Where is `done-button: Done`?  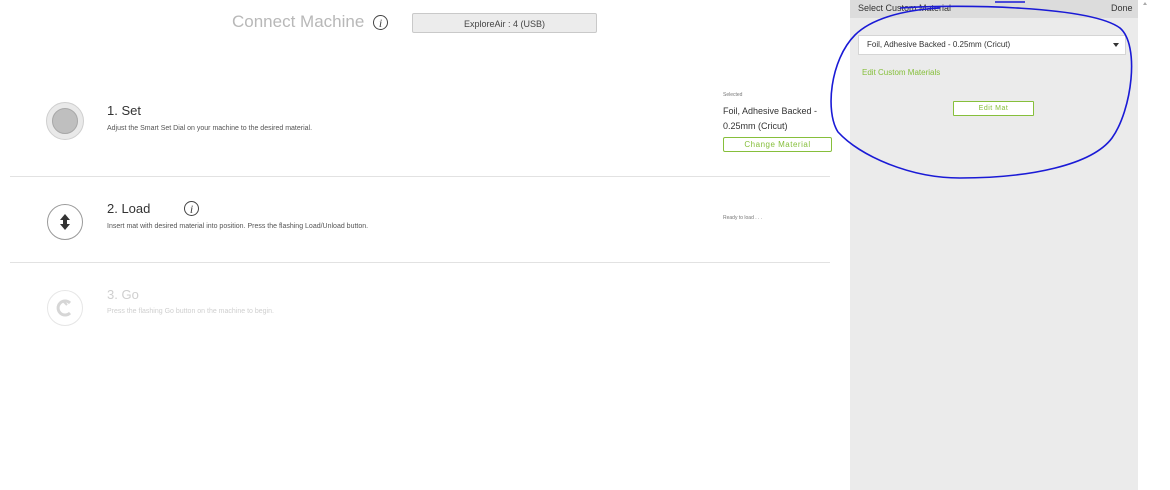
done-button: Done is located at coordinates (1122, 8).